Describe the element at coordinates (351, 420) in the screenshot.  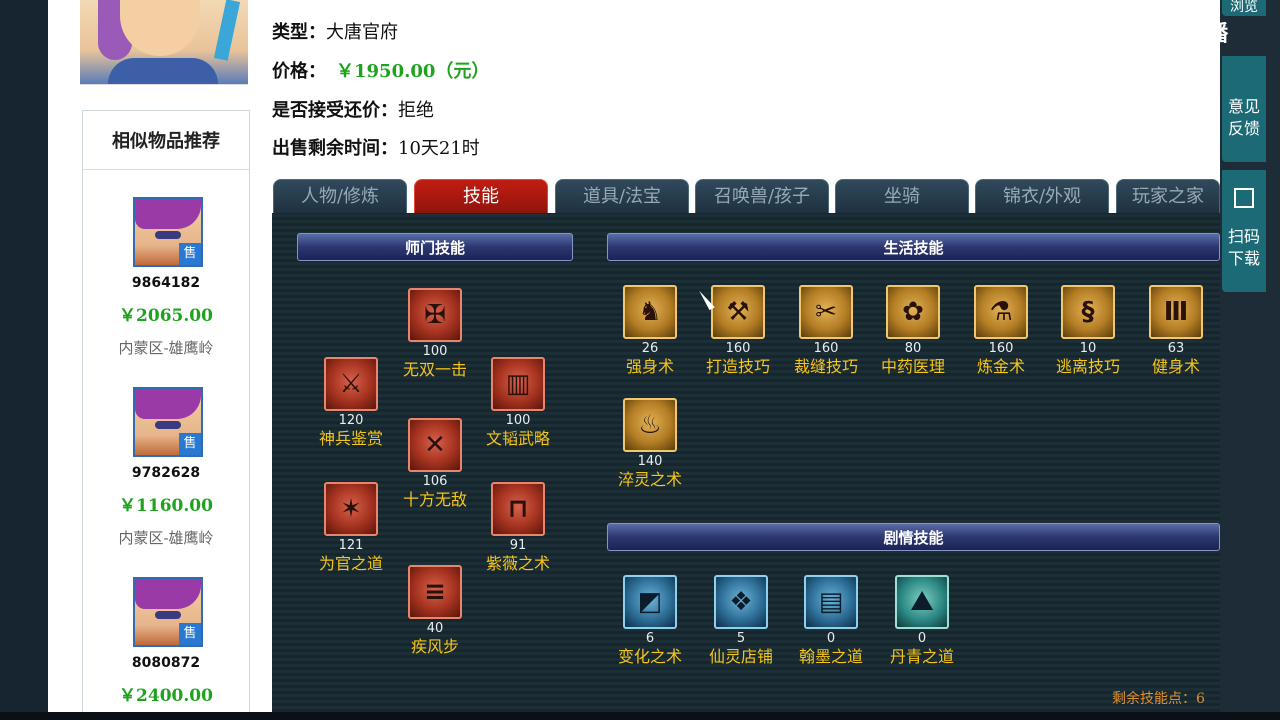
I see `skill-level: 120` at that location.